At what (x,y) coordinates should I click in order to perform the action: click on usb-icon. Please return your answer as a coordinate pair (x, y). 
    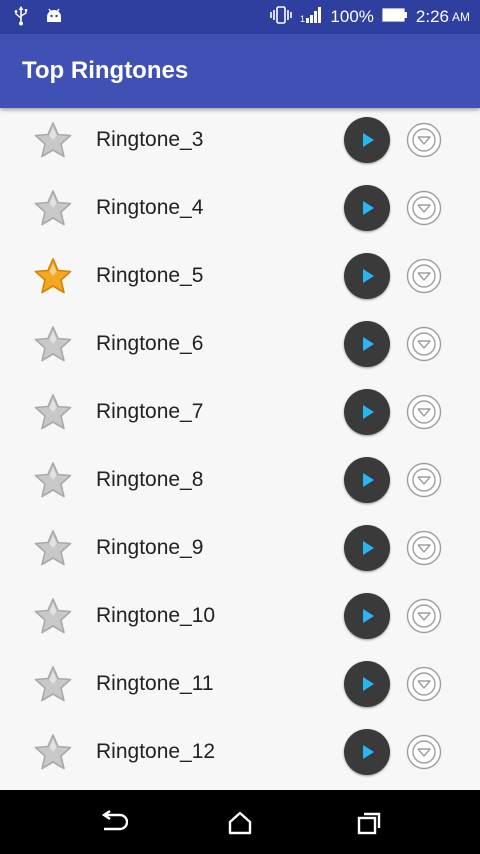
    Looking at the image, I should click on (21, 18).